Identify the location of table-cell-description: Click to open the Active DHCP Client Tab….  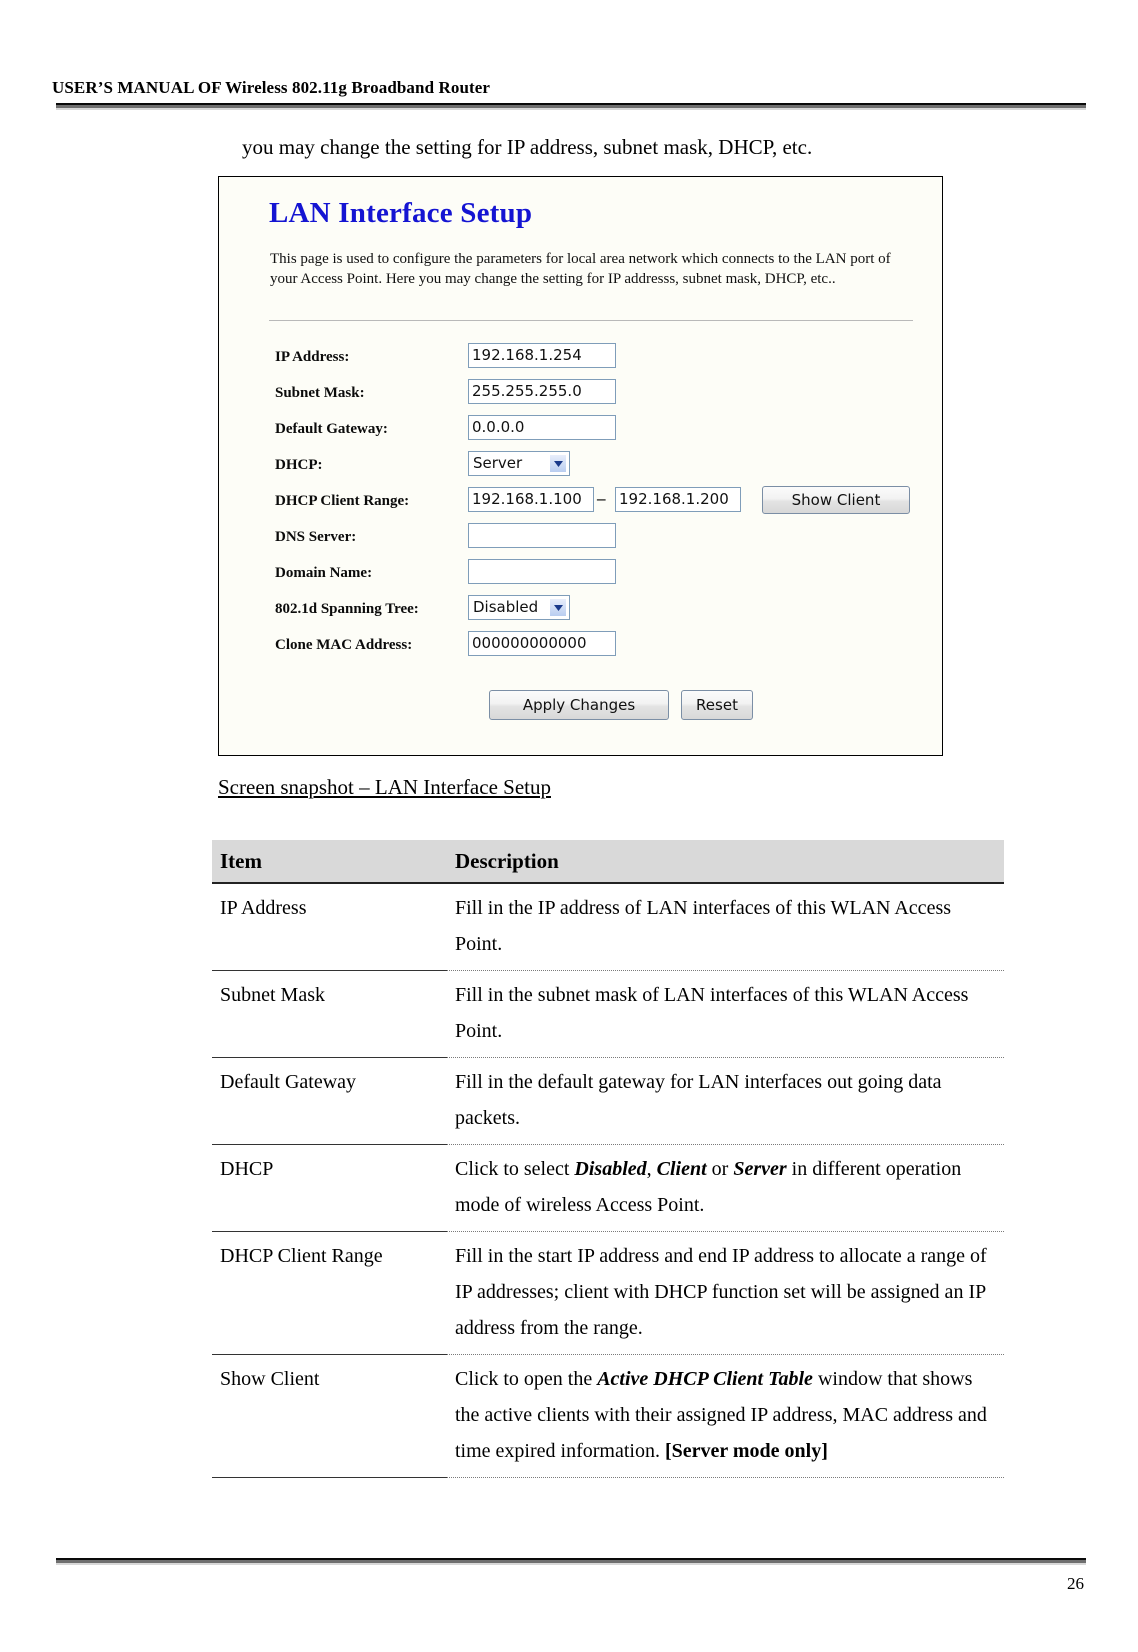
(725, 1416).